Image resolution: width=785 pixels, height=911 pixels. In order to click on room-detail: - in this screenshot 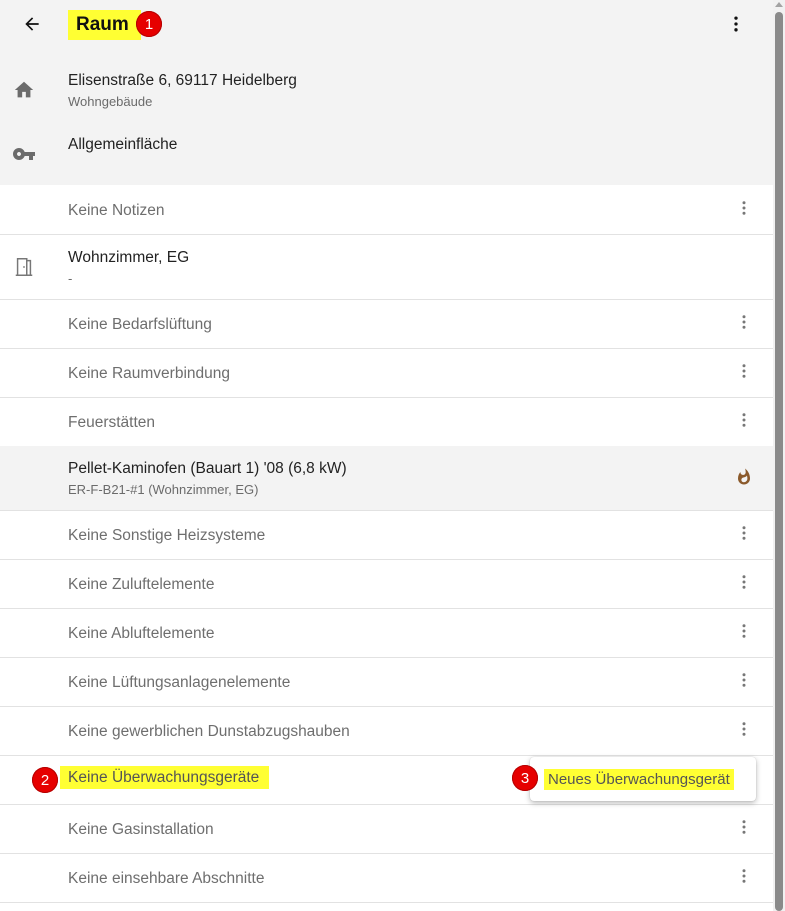, I will do `click(70, 278)`.